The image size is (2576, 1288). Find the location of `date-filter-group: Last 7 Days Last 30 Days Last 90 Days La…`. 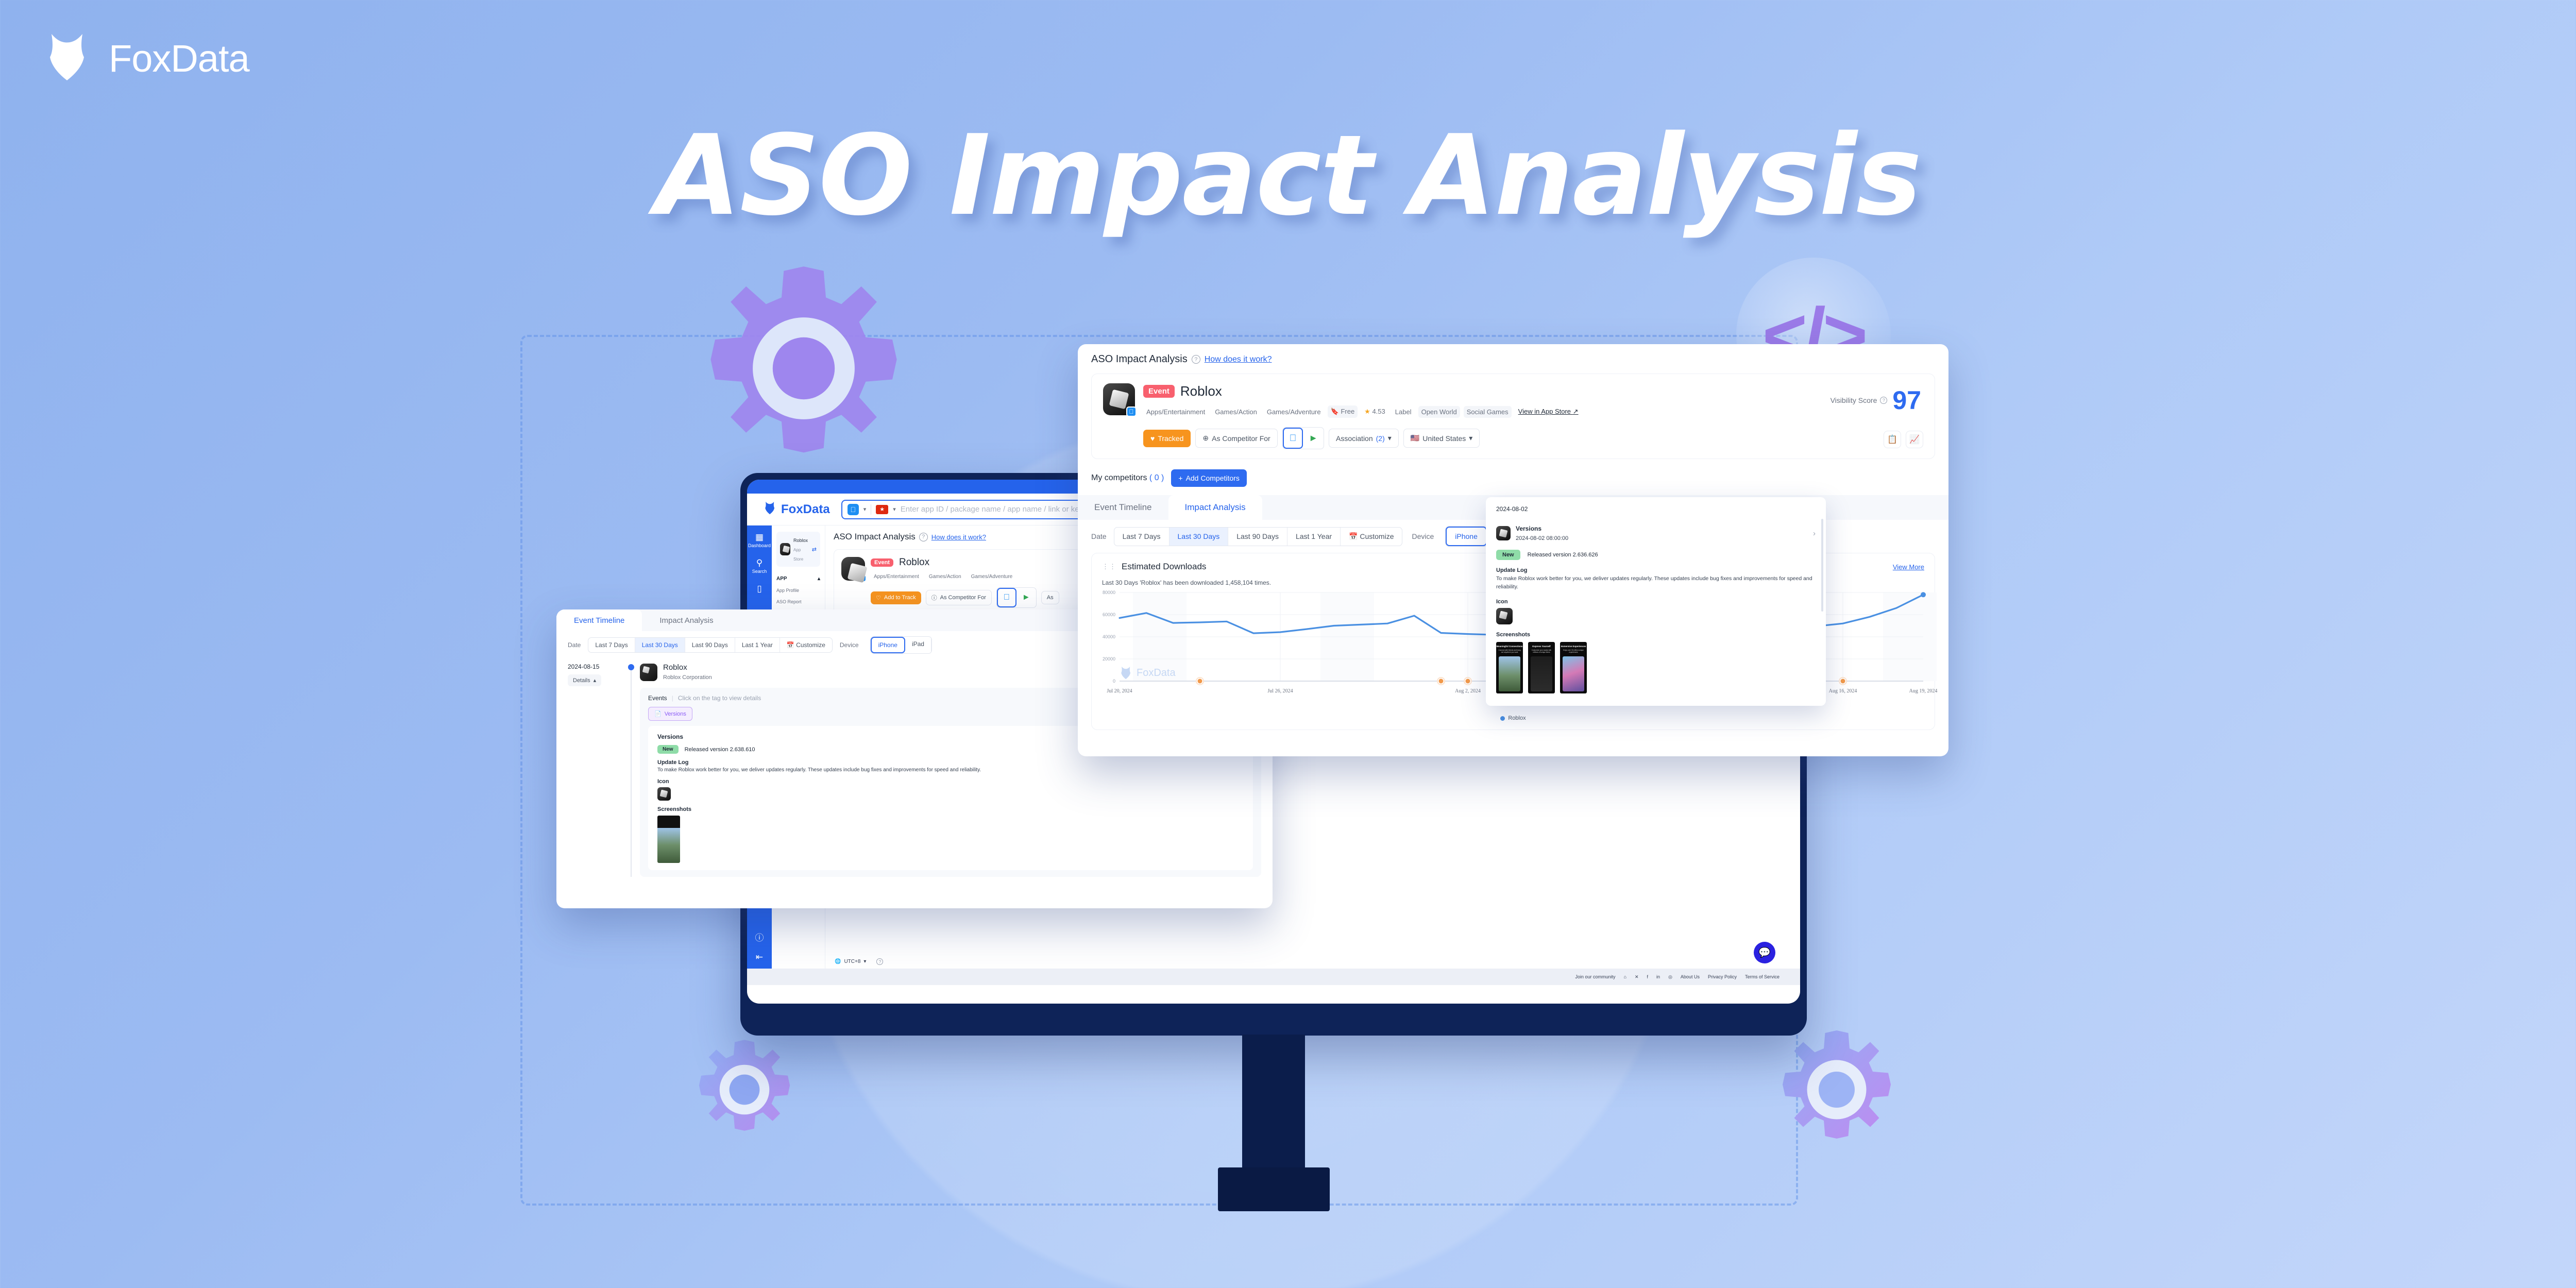

date-filter-group: Last 7 Days Last 30 Days Last 90 Days La… is located at coordinates (1258, 536).